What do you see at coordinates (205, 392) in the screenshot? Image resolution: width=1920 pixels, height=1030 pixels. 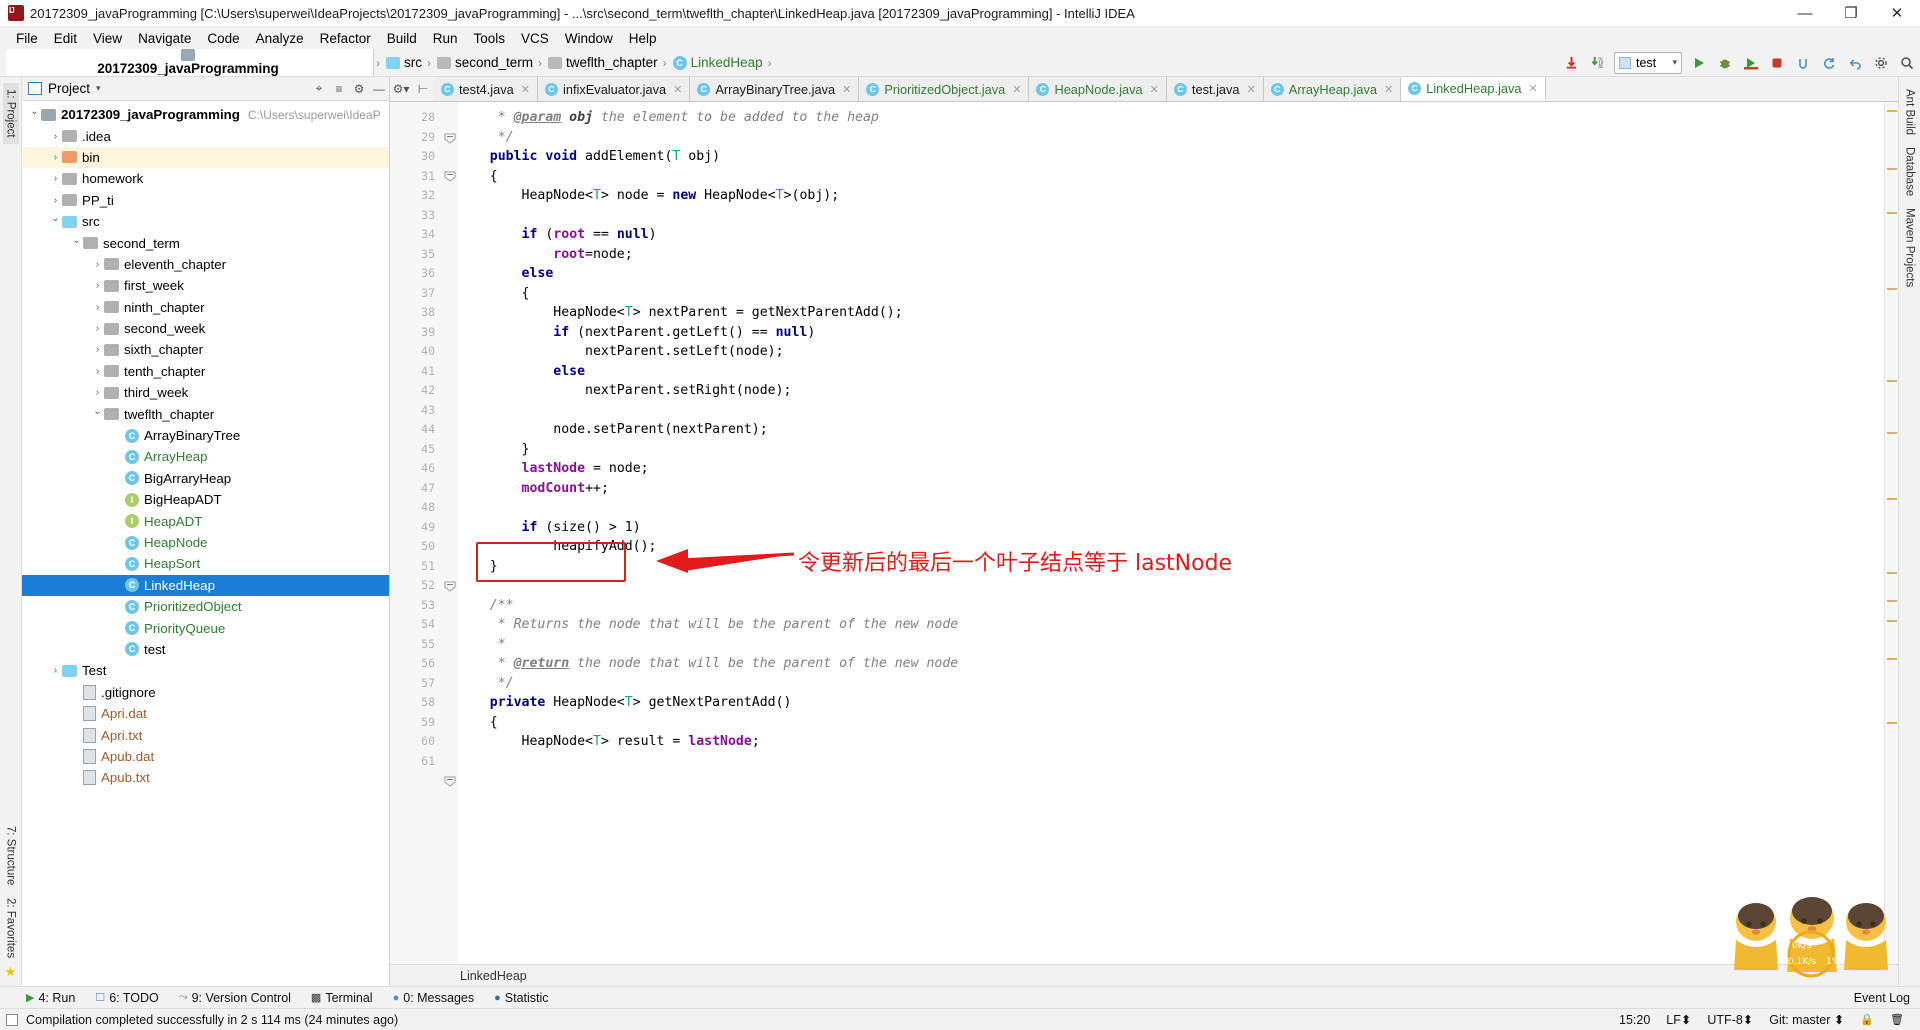 I see `tree-node: third_week` at bounding box center [205, 392].